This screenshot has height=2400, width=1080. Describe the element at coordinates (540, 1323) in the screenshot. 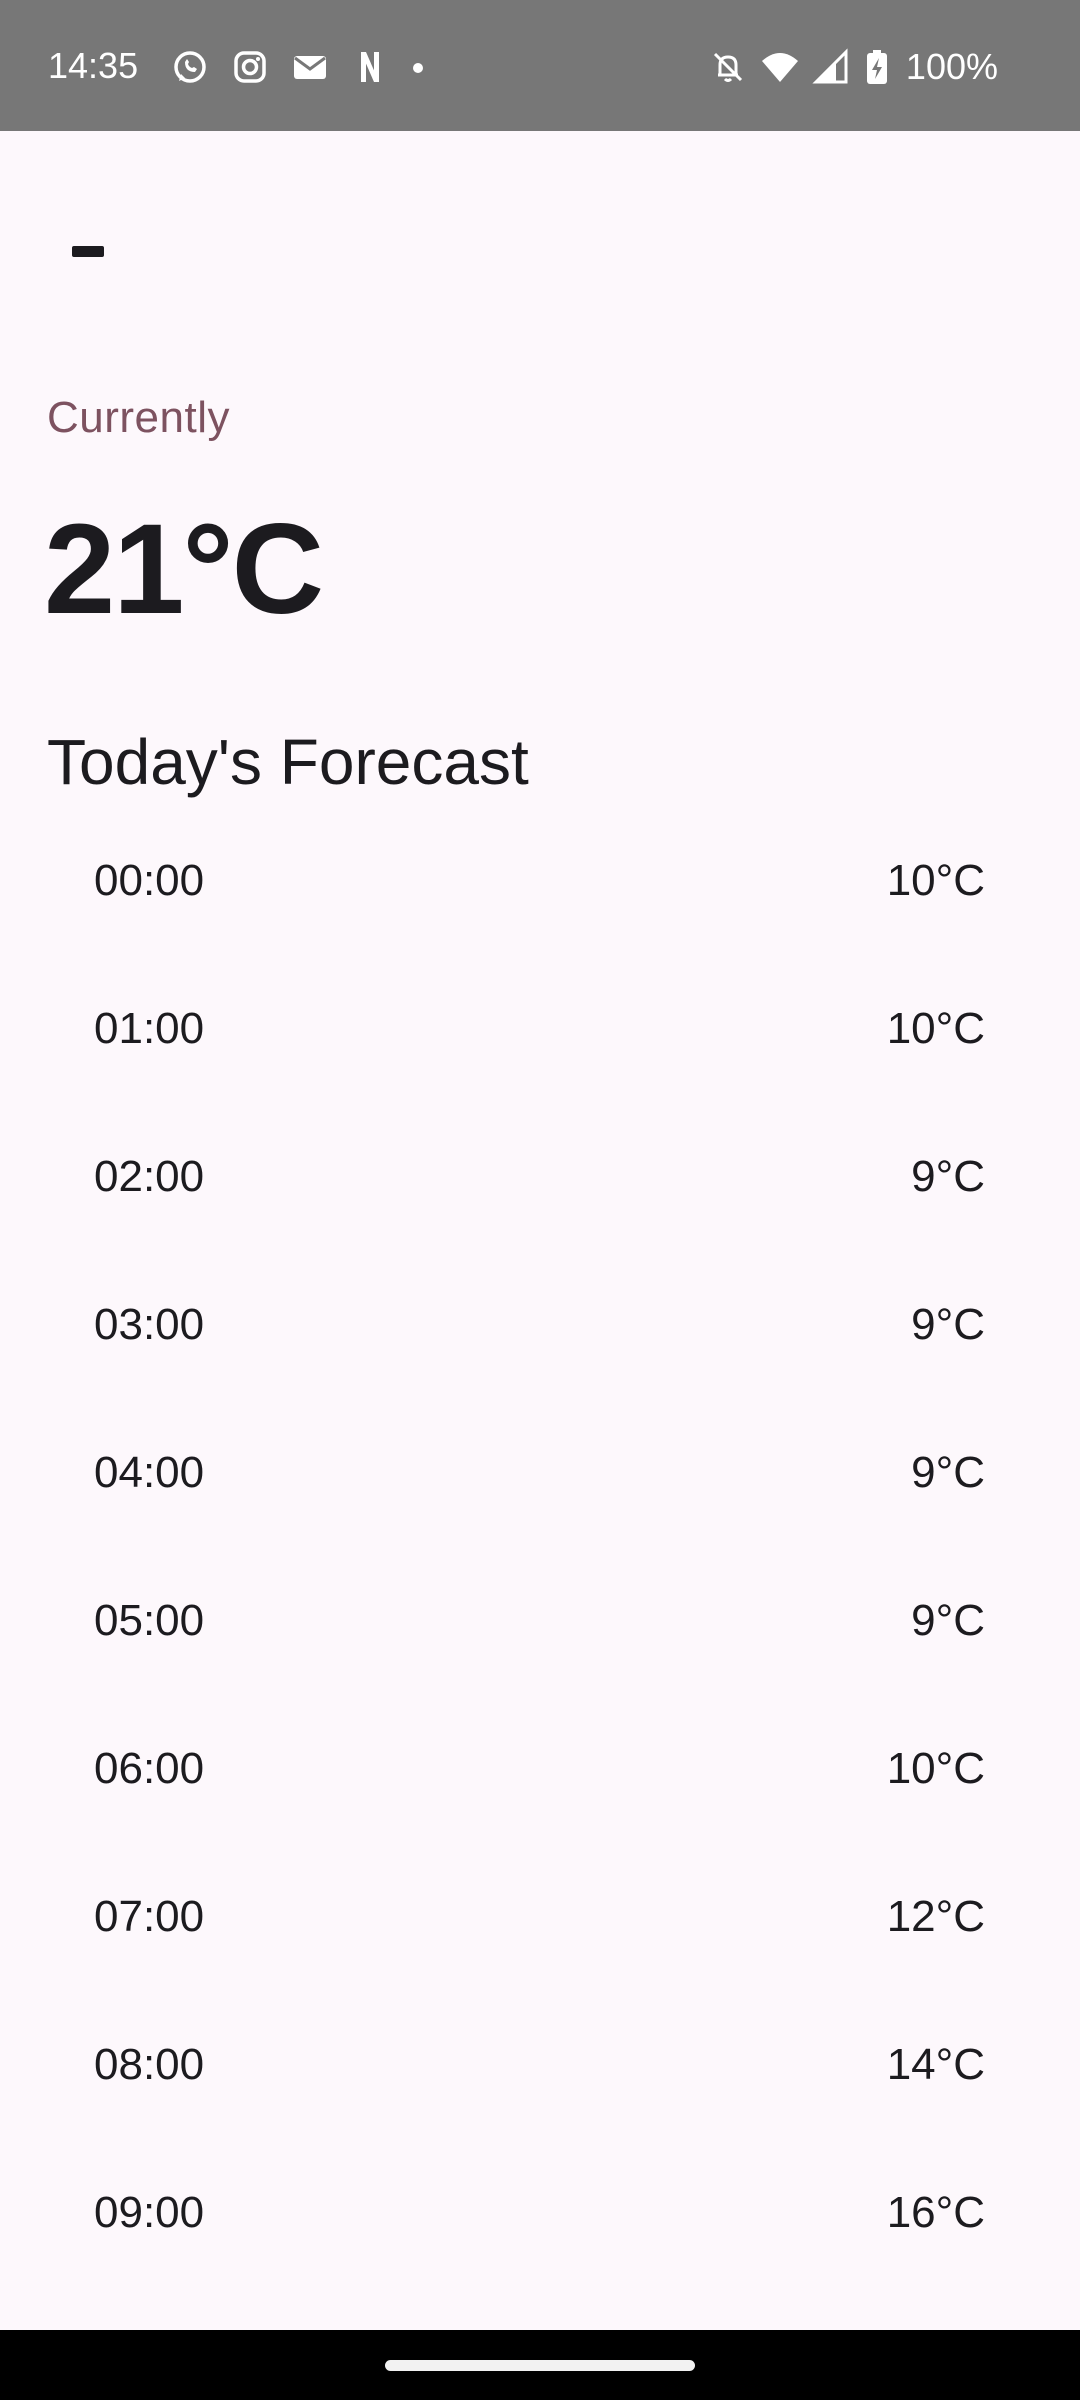

I see `forecast-row: 03:00 9°C` at that location.